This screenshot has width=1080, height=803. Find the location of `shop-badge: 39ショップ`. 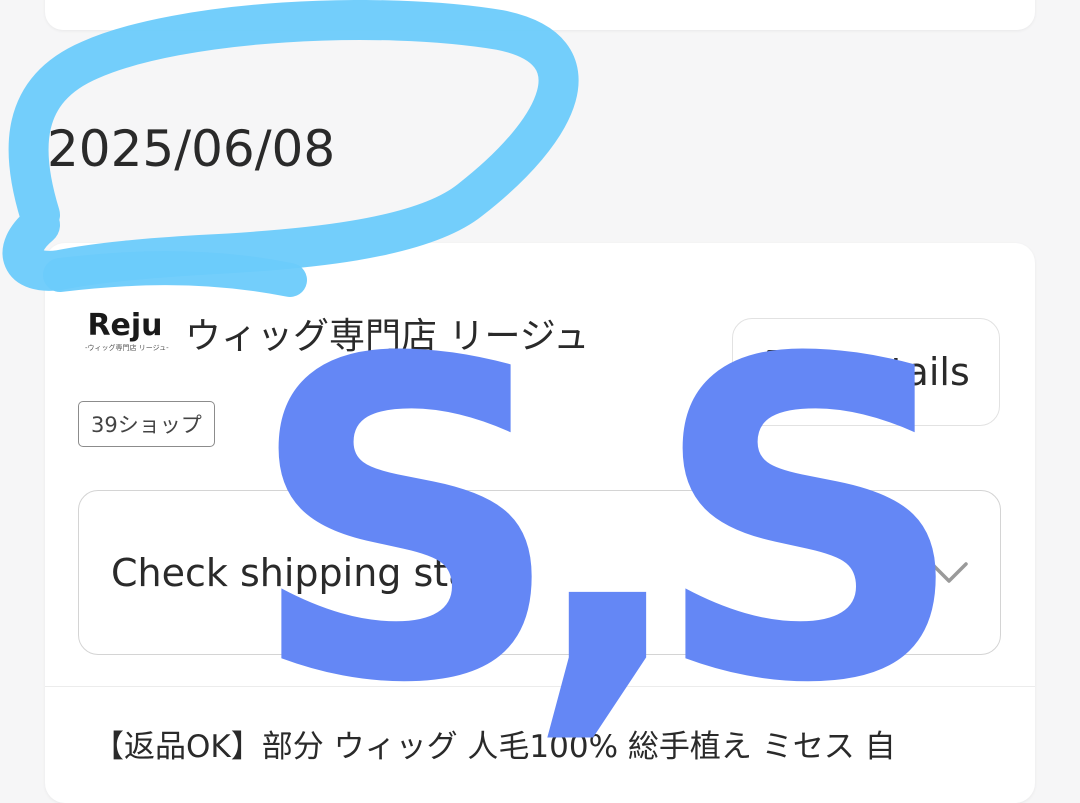

shop-badge: 39ショップ is located at coordinates (146, 424).